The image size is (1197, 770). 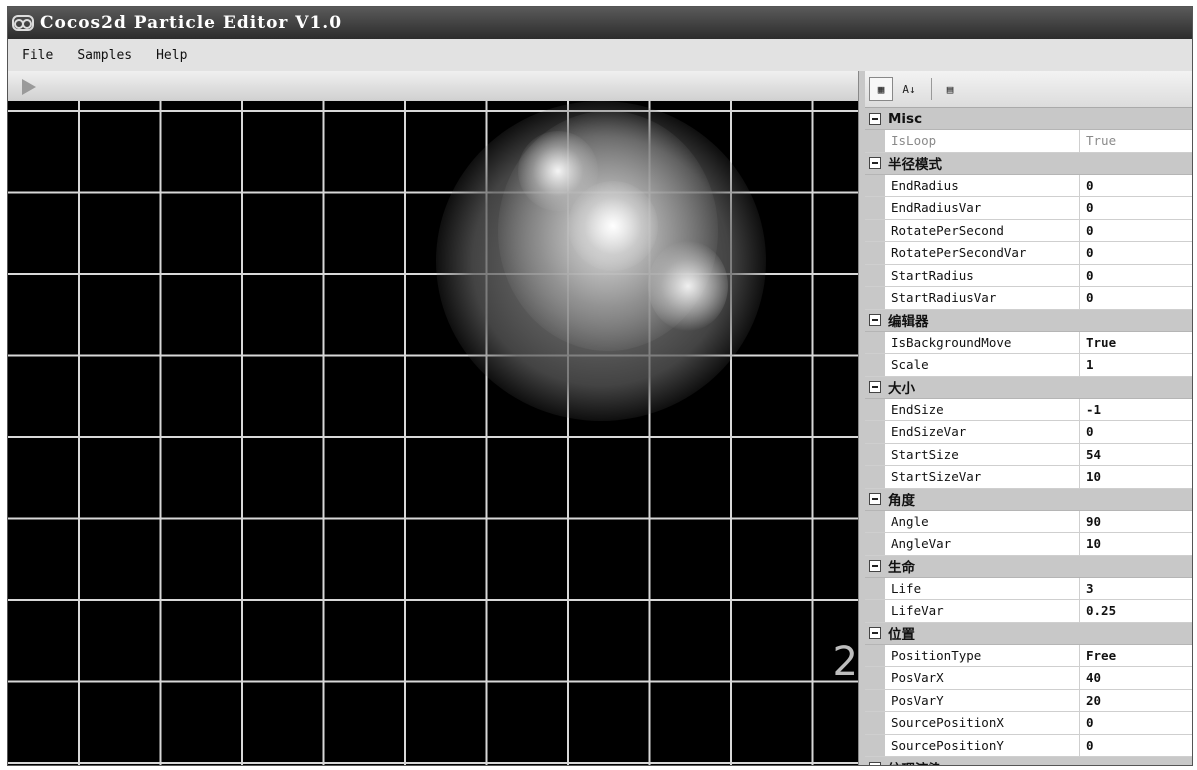 I want to click on property-row: IsLoop True, so click(x=1028, y=141).